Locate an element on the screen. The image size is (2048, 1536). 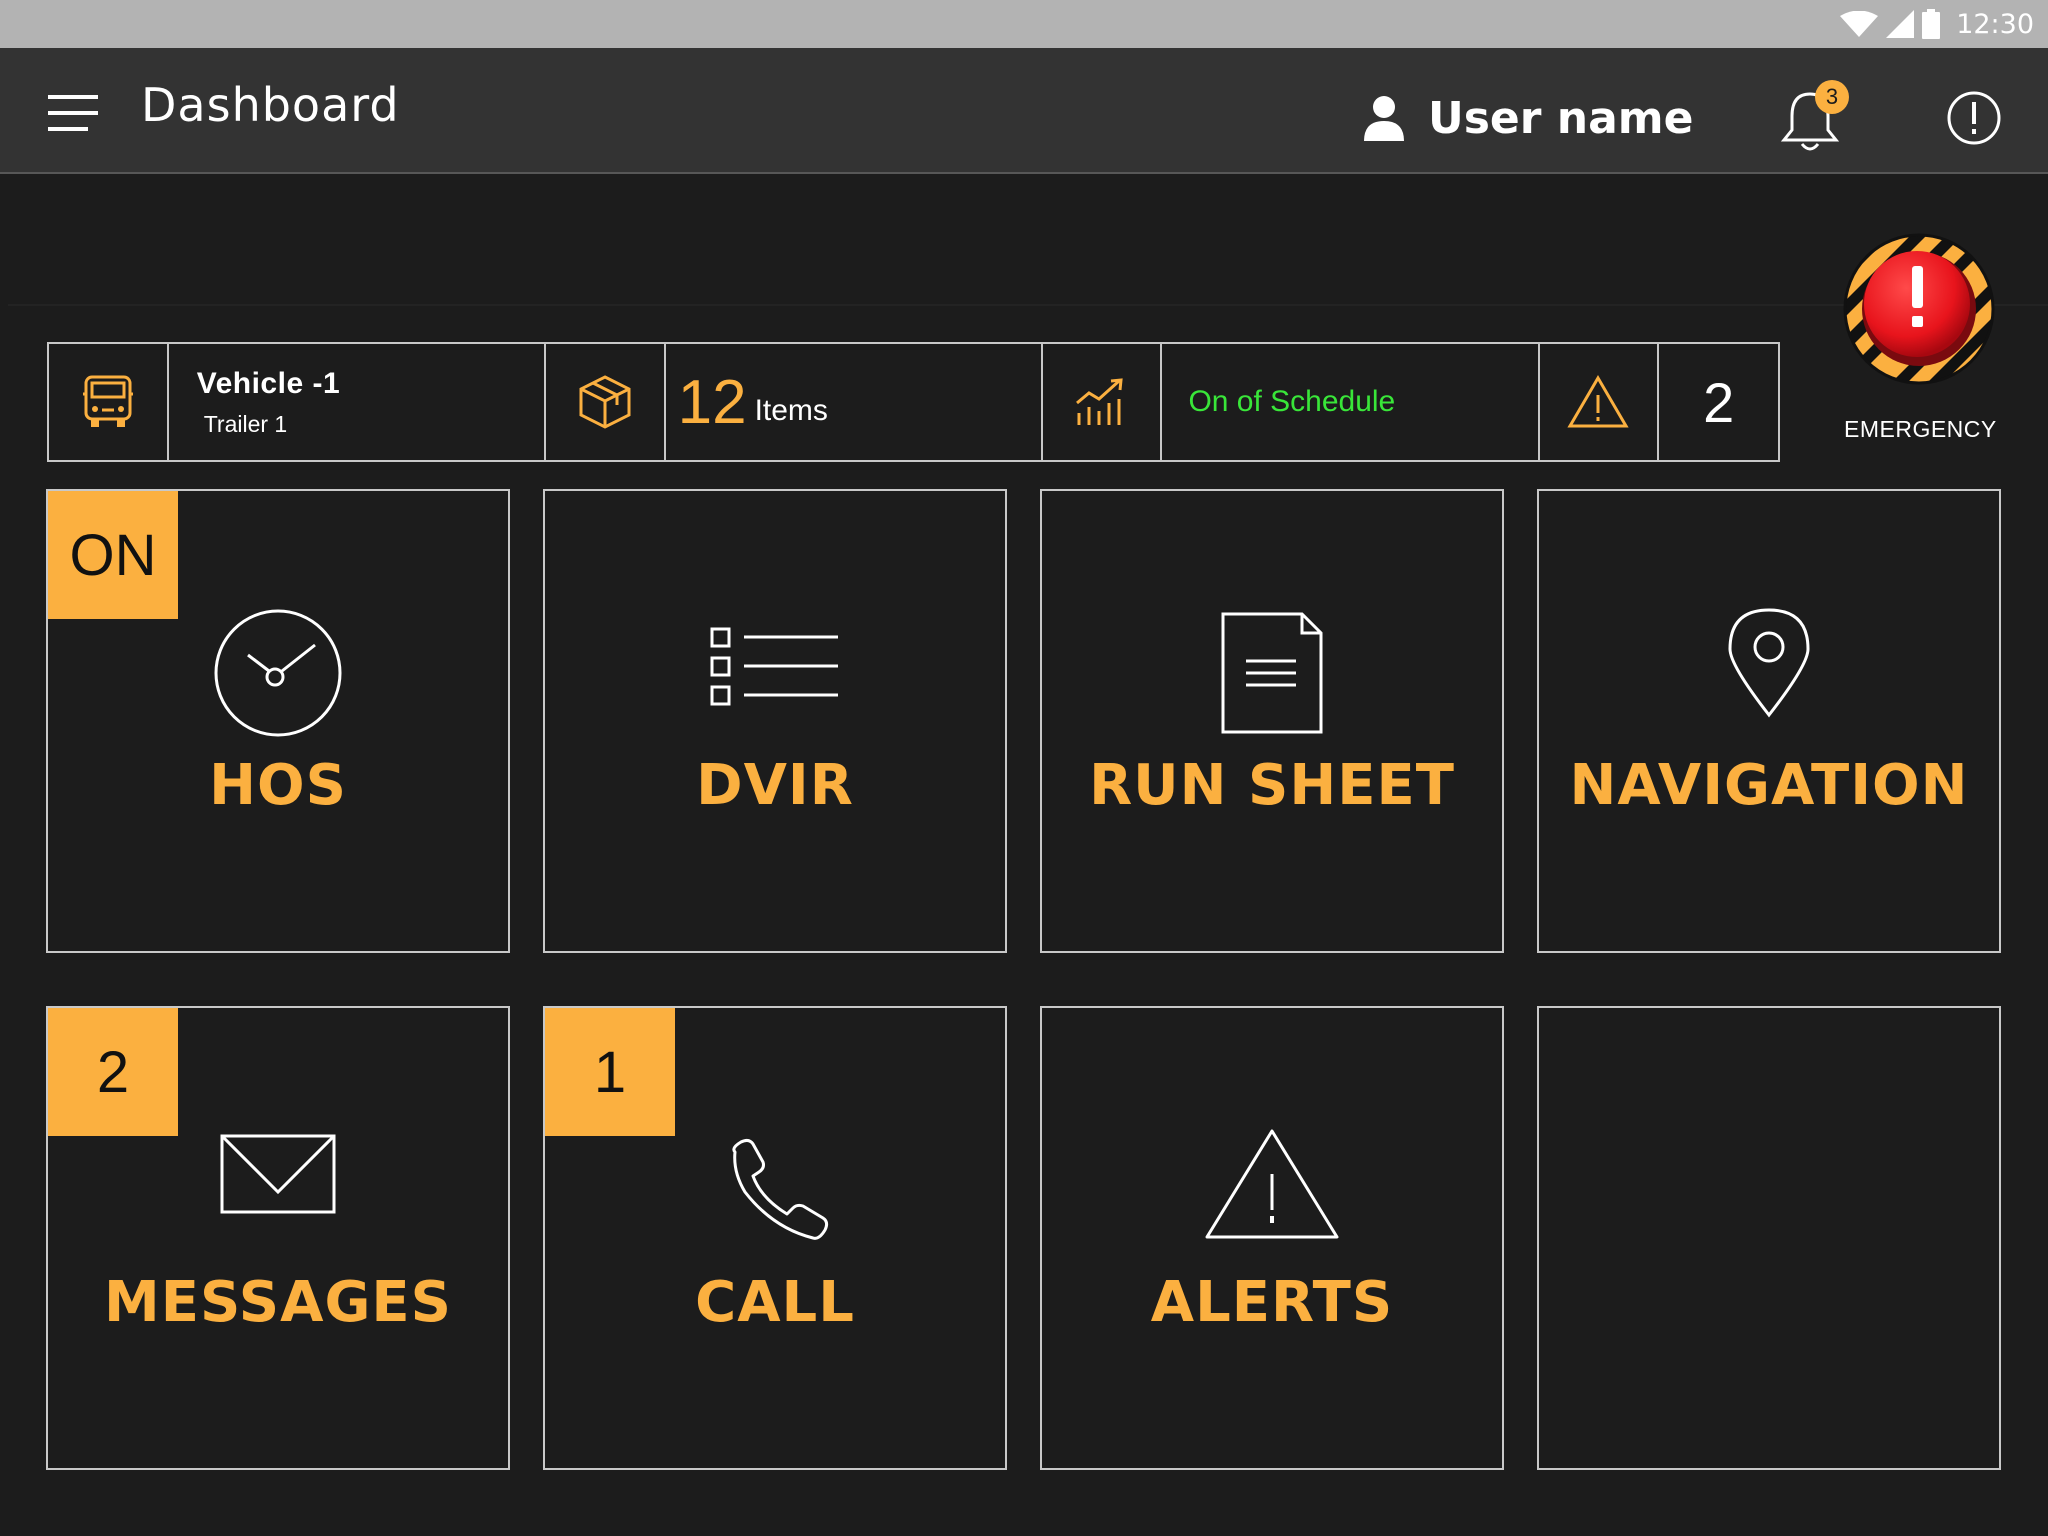
tile-label: RUN SHEET is located at coordinates (1272, 785).